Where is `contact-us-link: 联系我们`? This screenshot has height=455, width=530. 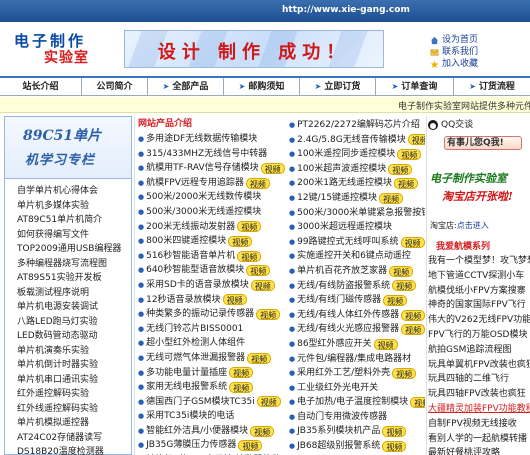
contact-us-link: 联系我们 is located at coordinates (478, 52).